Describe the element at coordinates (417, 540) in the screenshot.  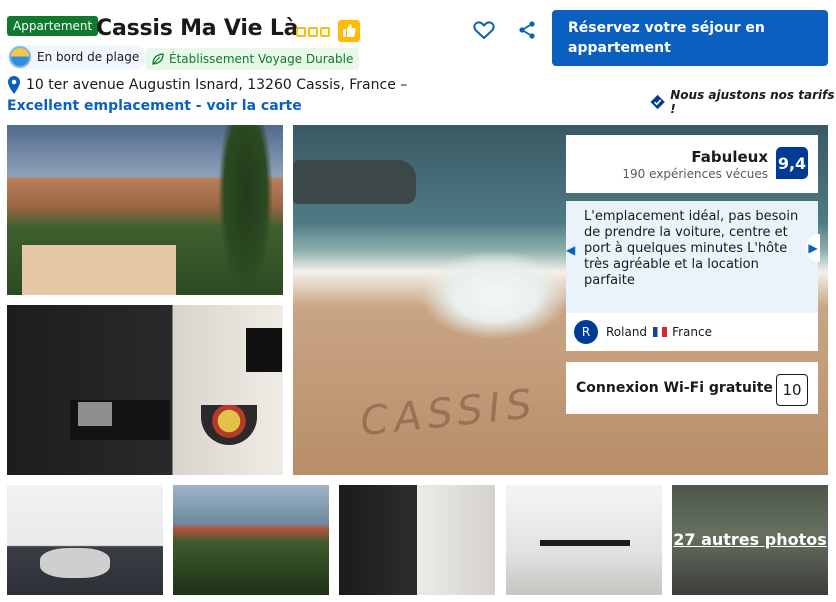
I see `gallery-thumb-kitchen-stairs` at that location.